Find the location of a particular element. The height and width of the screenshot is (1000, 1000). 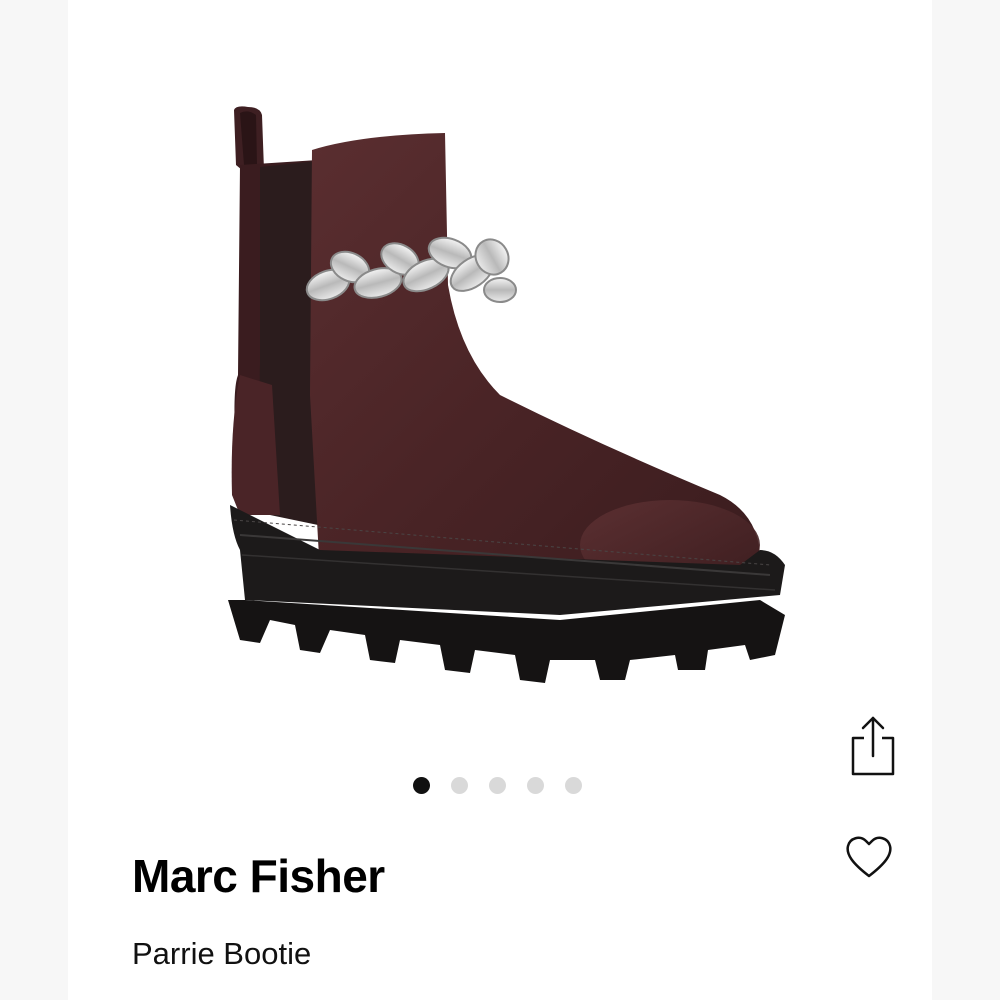

carousel-indicator is located at coordinates (497, 785).